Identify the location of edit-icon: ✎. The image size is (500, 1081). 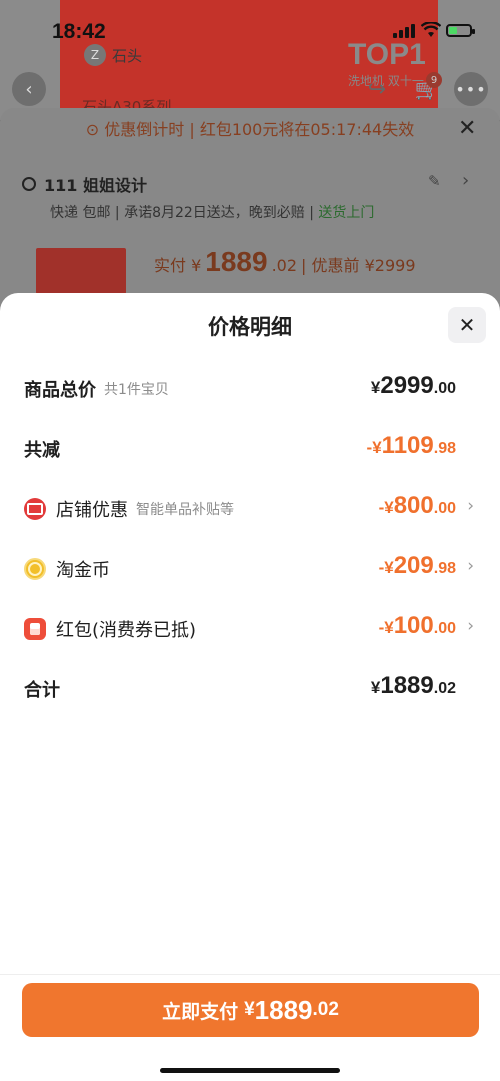
(434, 181).